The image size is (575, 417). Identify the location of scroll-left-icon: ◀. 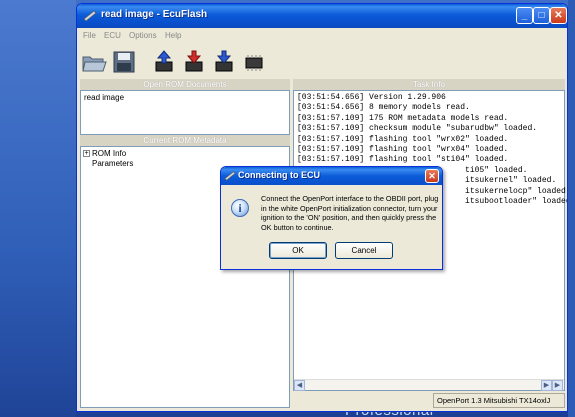
(299, 385).